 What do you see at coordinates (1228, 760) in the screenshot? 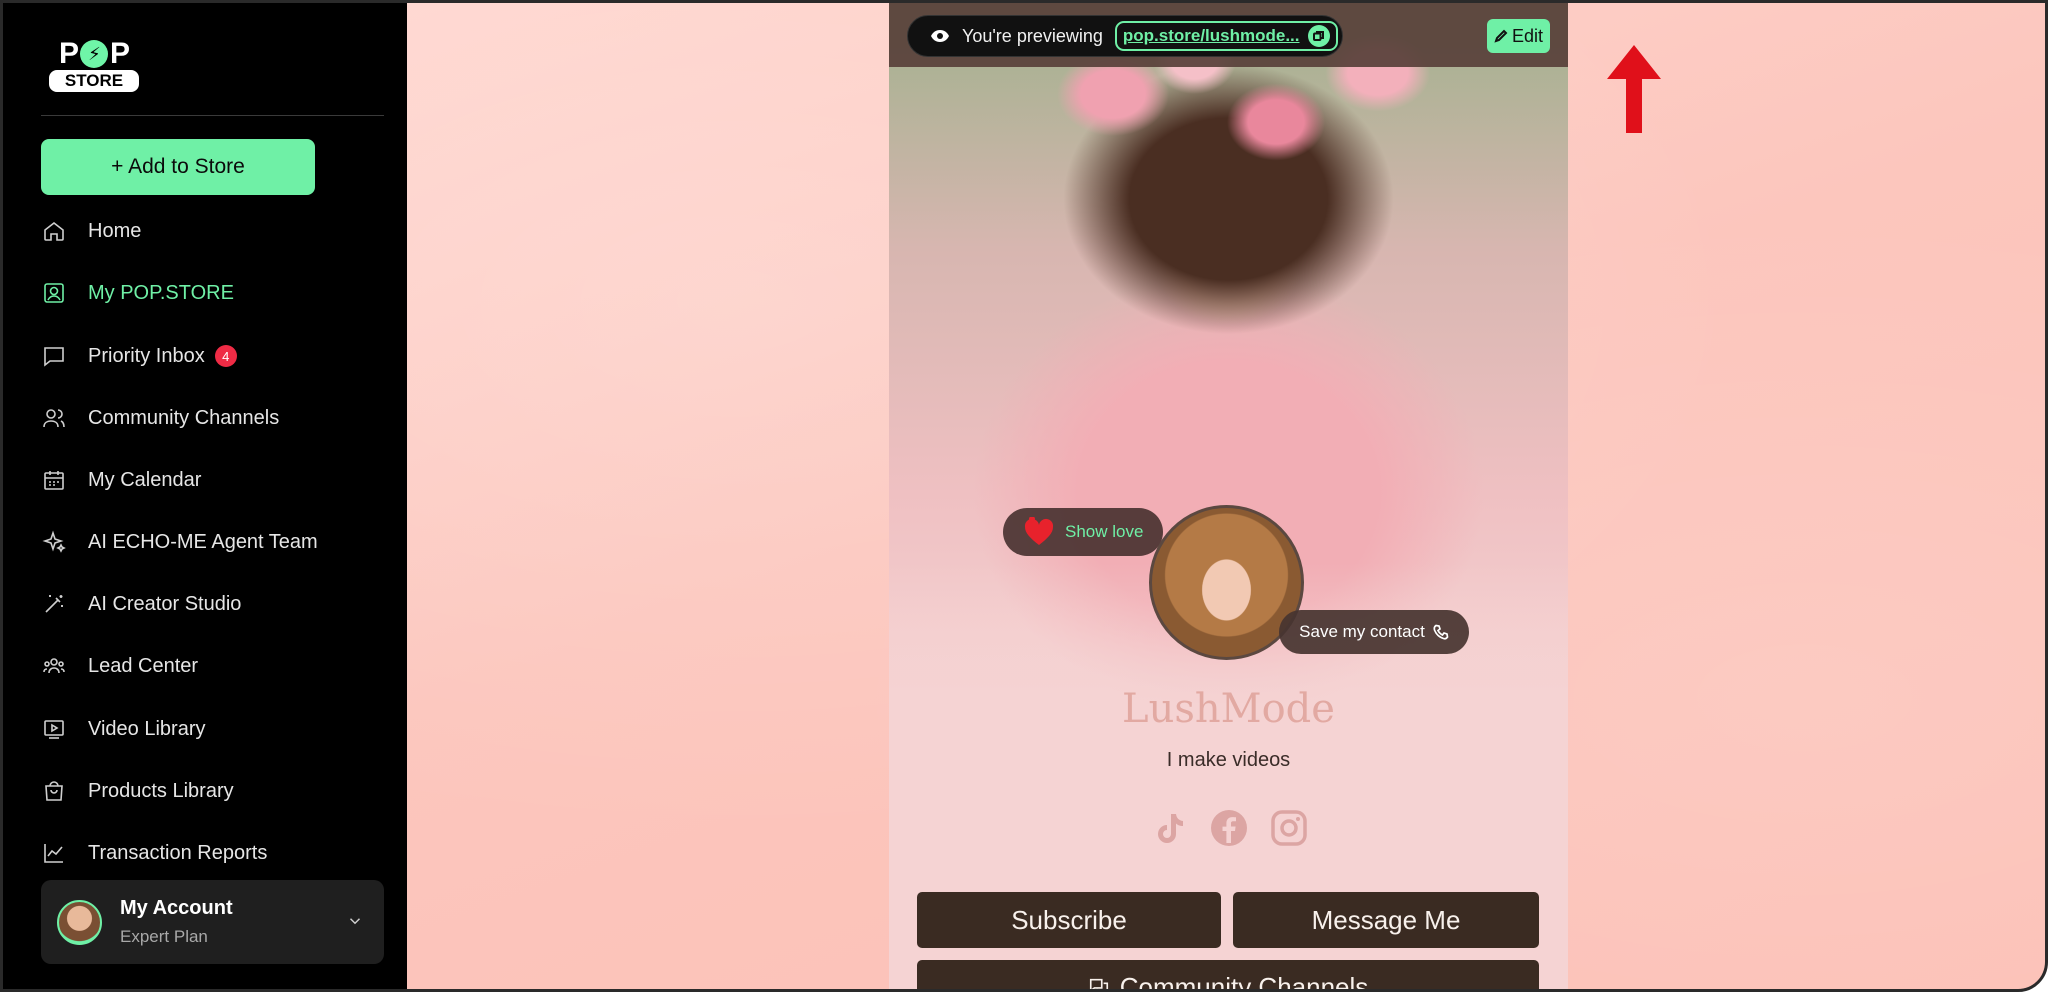
I see `store-bio: I make videos` at bounding box center [1228, 760].